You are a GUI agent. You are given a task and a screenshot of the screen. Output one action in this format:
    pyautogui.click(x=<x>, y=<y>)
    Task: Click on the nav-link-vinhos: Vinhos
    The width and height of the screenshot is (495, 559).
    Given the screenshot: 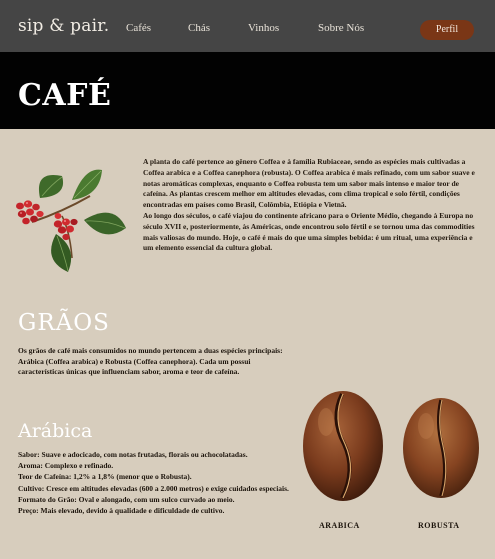 What is the action you would take?
    pyautogui.click(x=263, y=28)
    